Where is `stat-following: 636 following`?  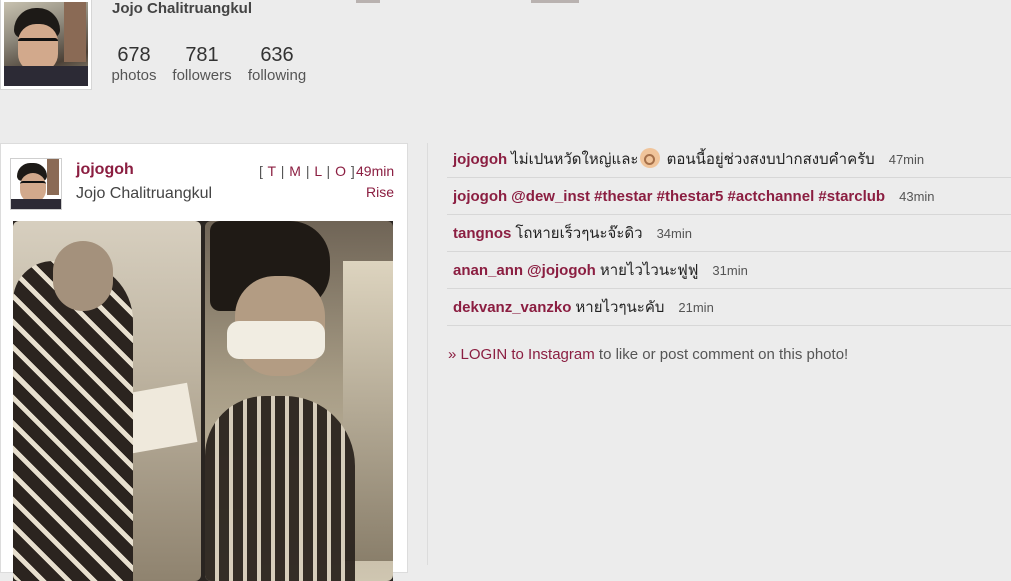 stat-following: 636 following is located at coordinates (277, 64).